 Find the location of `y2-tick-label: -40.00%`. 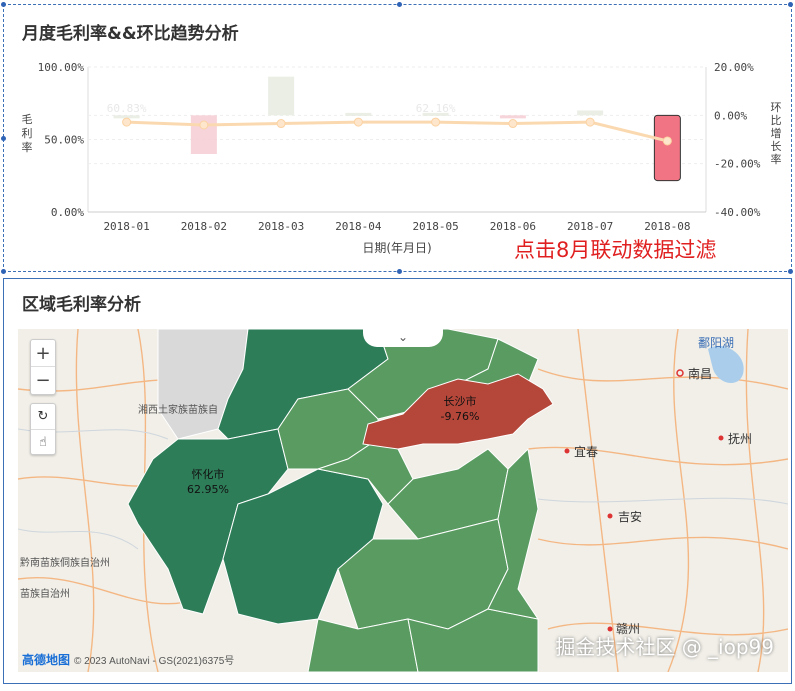

y2-tick-label: -40.00% is located at coordinates (737, 212).